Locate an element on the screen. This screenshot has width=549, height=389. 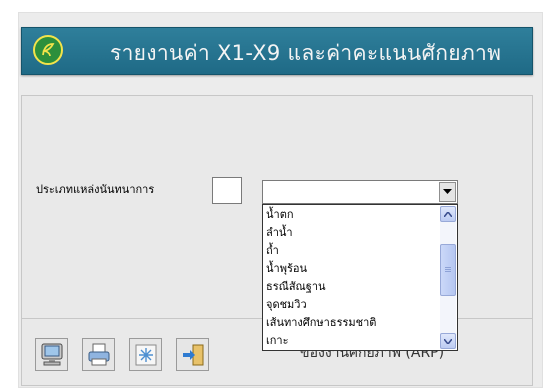
list-item: จุดชมวิว is located at coordinates (352, 305).